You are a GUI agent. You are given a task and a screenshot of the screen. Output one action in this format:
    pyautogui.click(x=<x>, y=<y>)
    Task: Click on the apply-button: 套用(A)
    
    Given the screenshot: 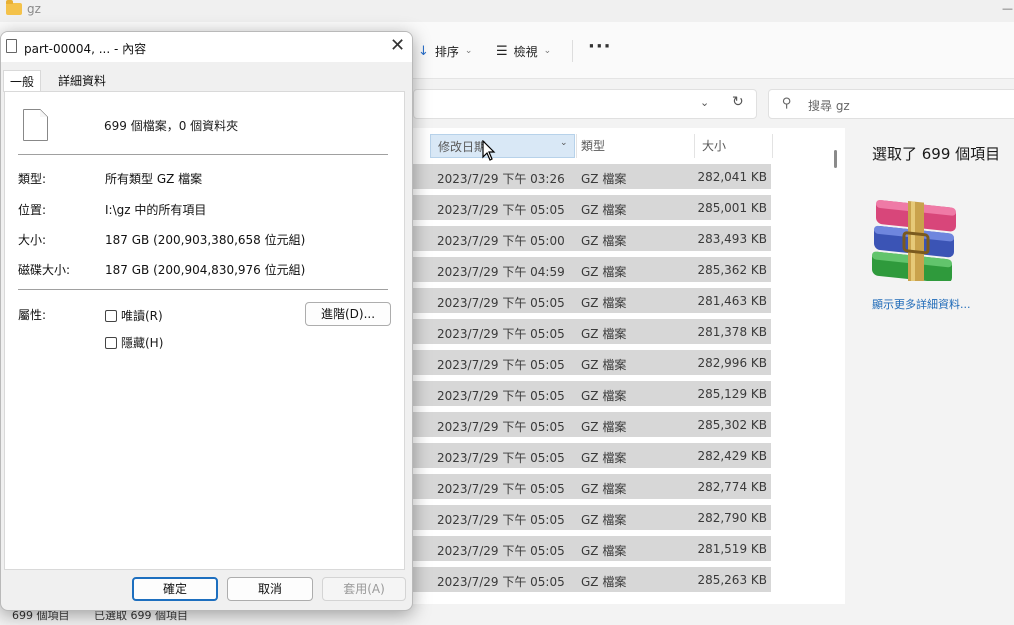 What is the action you would take?
    pyautogui.click(x=364, y=589)
    